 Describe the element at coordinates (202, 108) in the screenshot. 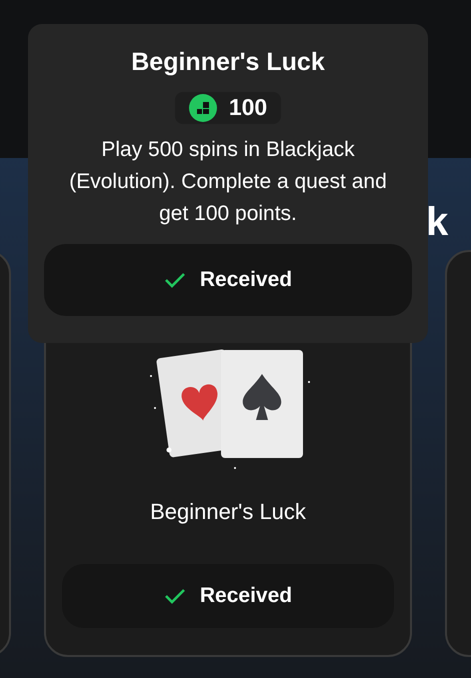

I see `points-icon` at that location.